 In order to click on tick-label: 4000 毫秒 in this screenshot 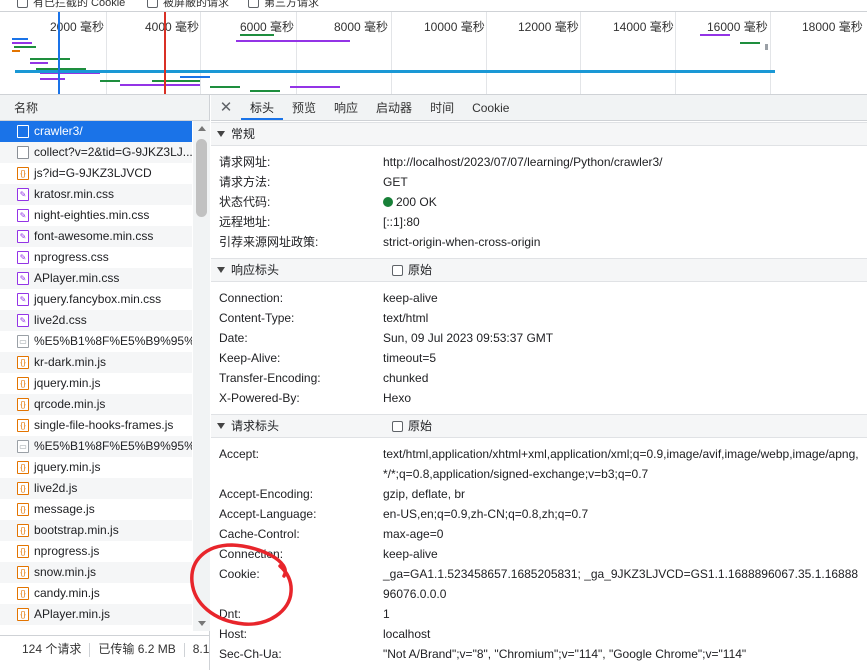, I will do `click(172, 27)`.